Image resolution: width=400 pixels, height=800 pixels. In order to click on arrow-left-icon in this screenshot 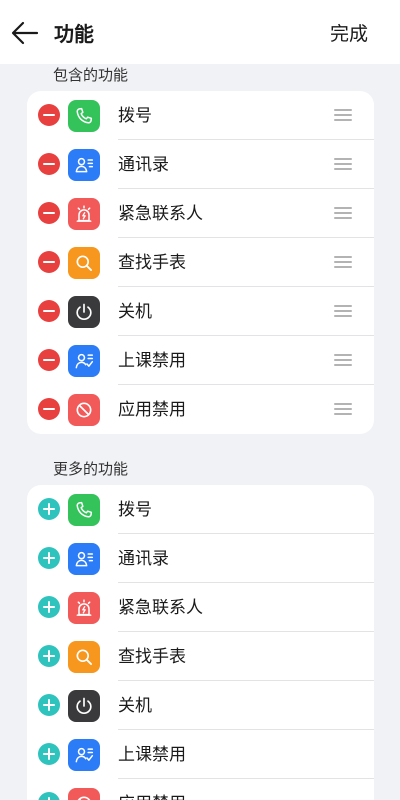, I will do `click(25, 33)`.